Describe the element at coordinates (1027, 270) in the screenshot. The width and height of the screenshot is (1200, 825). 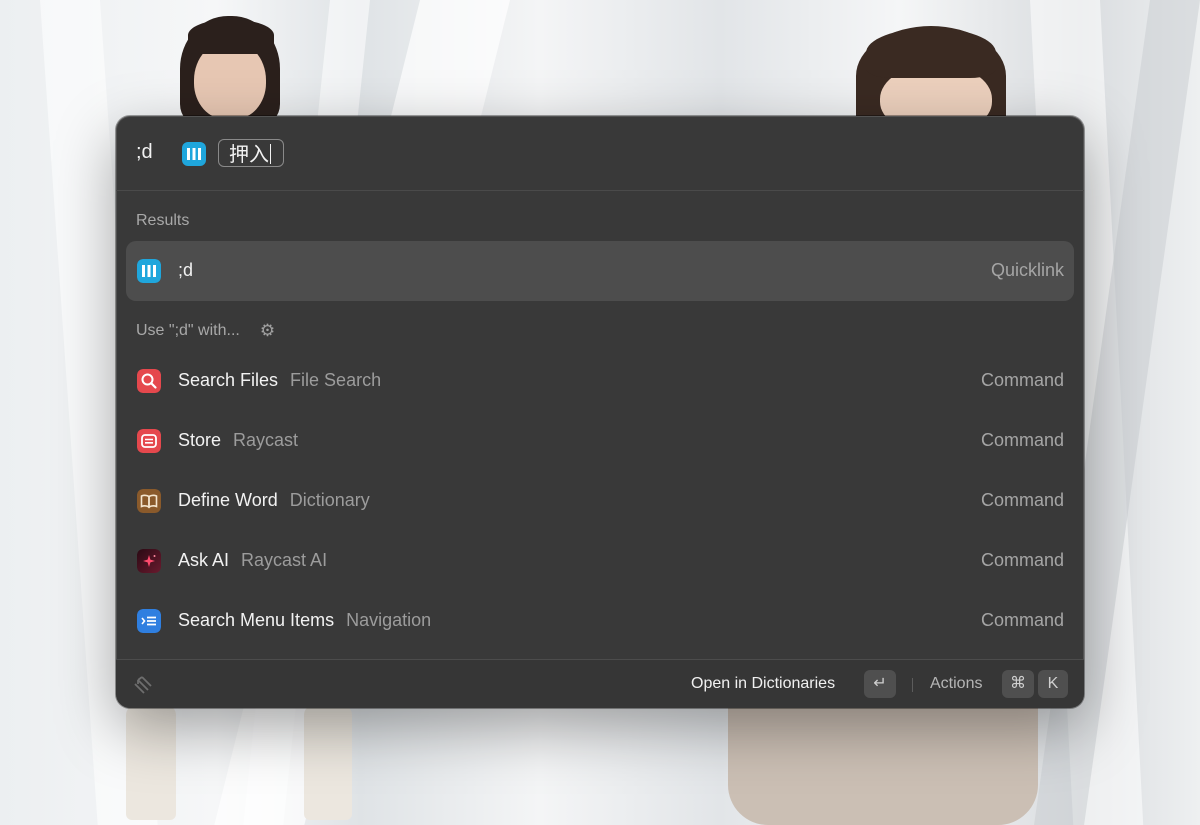
I see `result-type: Quicklink` at that location.